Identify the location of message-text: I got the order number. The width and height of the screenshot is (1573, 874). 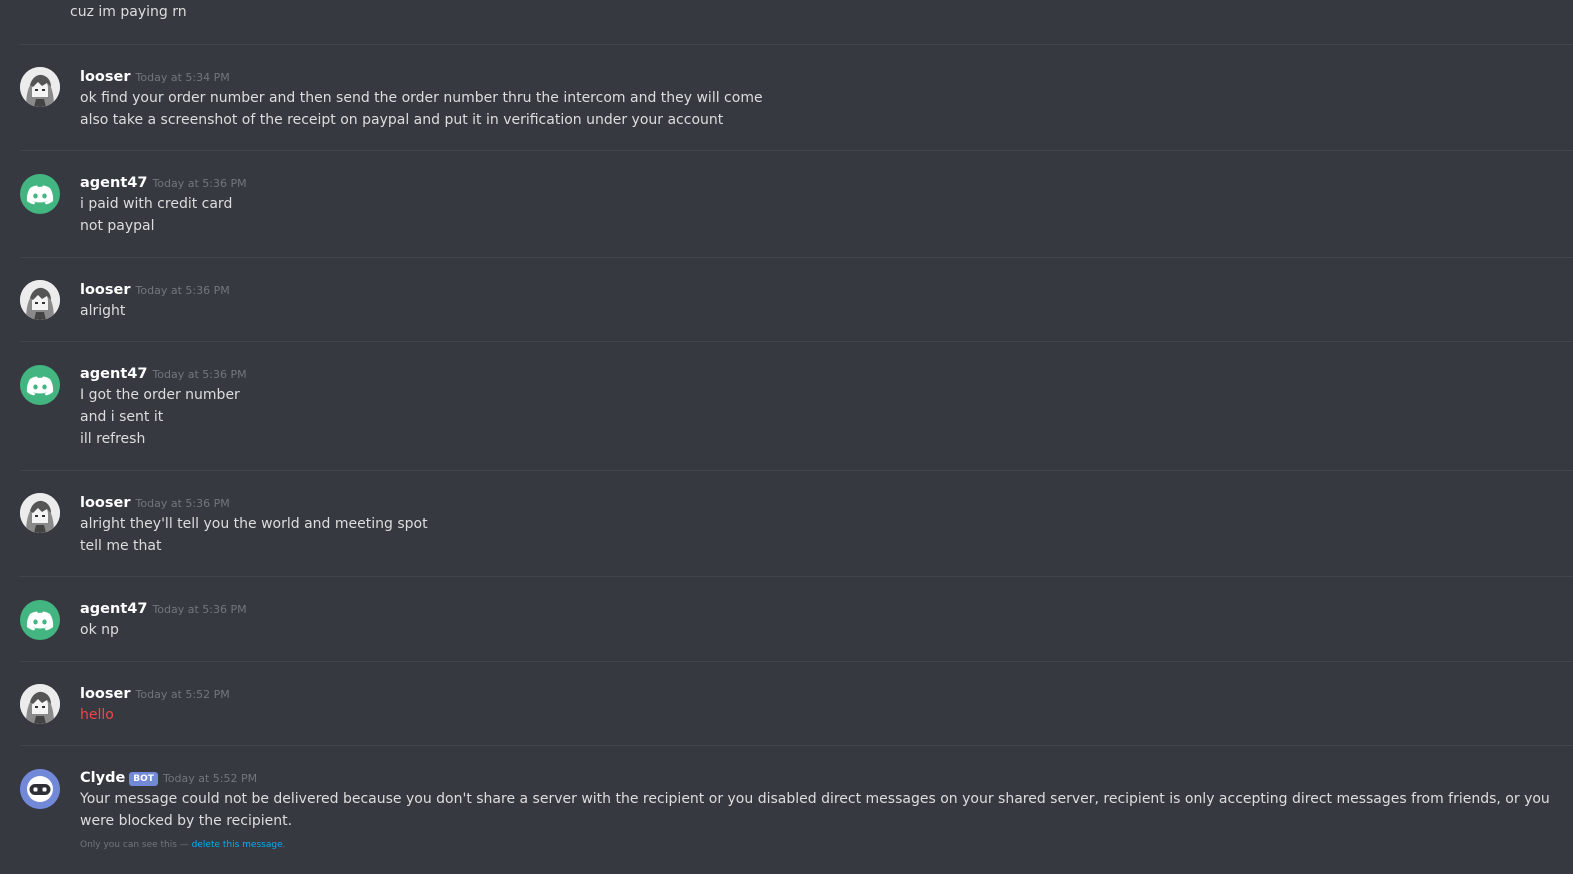
(160, 395).